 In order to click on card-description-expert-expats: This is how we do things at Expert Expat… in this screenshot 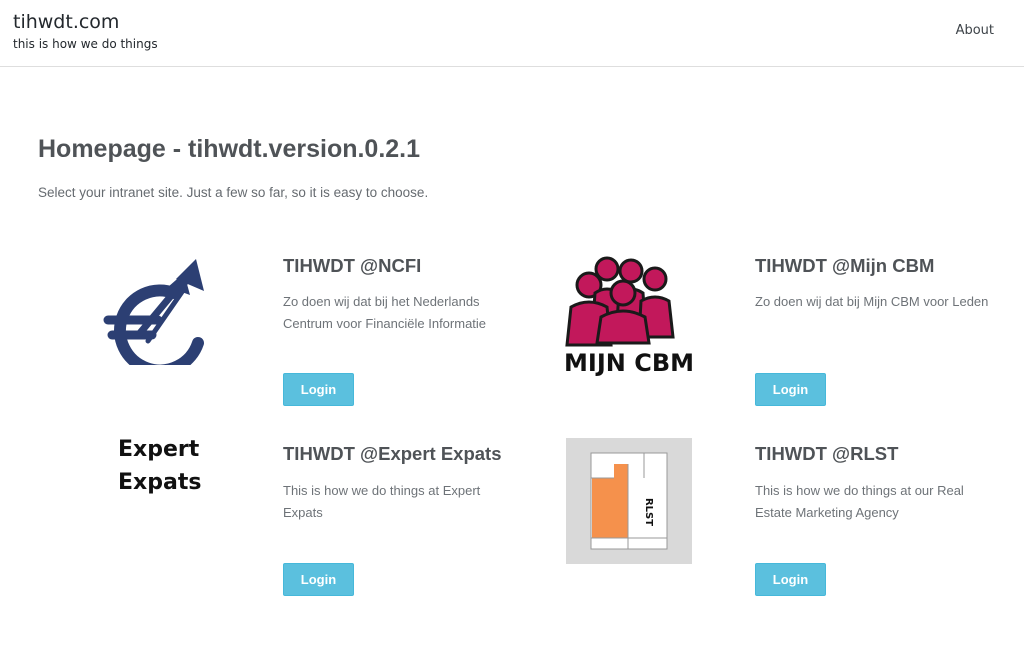, I will do `click(382, 501)`.